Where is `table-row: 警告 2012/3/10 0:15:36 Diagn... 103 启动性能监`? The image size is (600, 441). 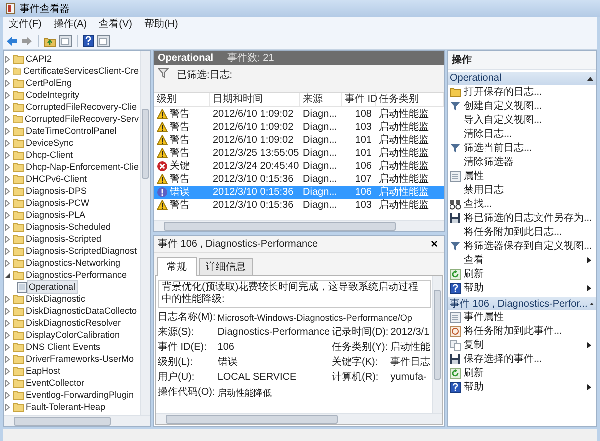
table-row: 警告 2012/3/10 0:15:36 Diagn... 103 启动性能监 is located at coordinates (299, 205).